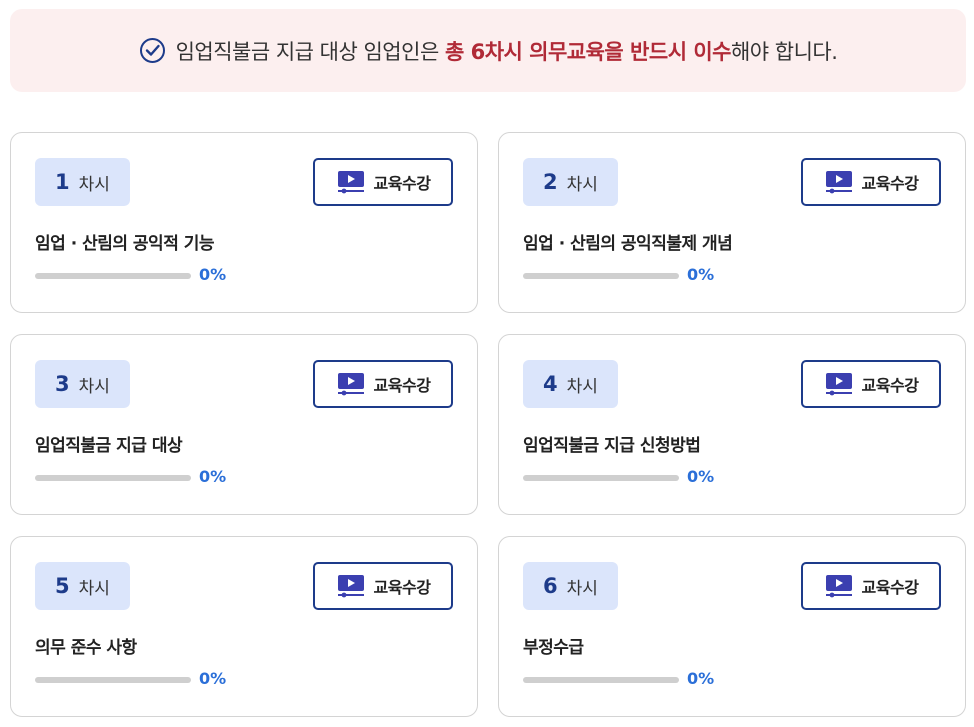 This screenshot has width=974, height=727. I want to click on lesson-badge: 2 차시, so click(570, 182).